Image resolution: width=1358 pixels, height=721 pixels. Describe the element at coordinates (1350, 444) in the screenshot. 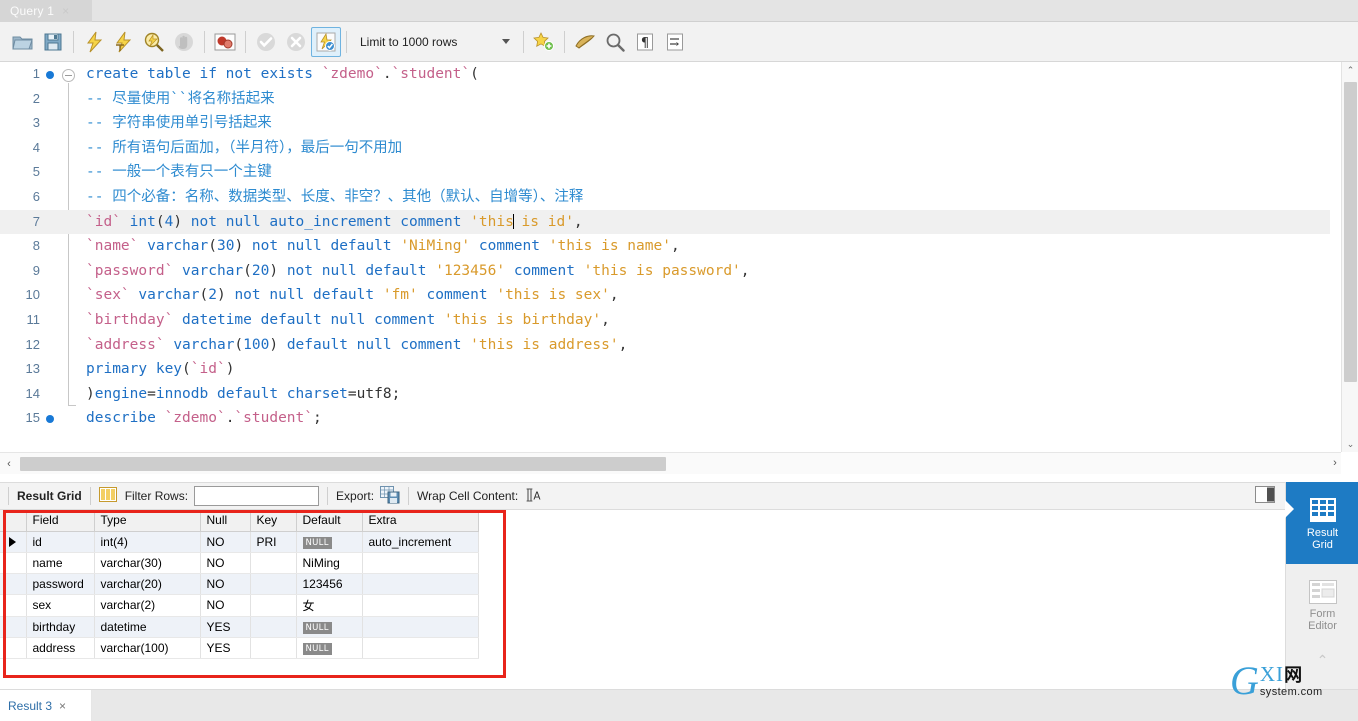

I see `scroll-down-icon: ⌄` at that location.